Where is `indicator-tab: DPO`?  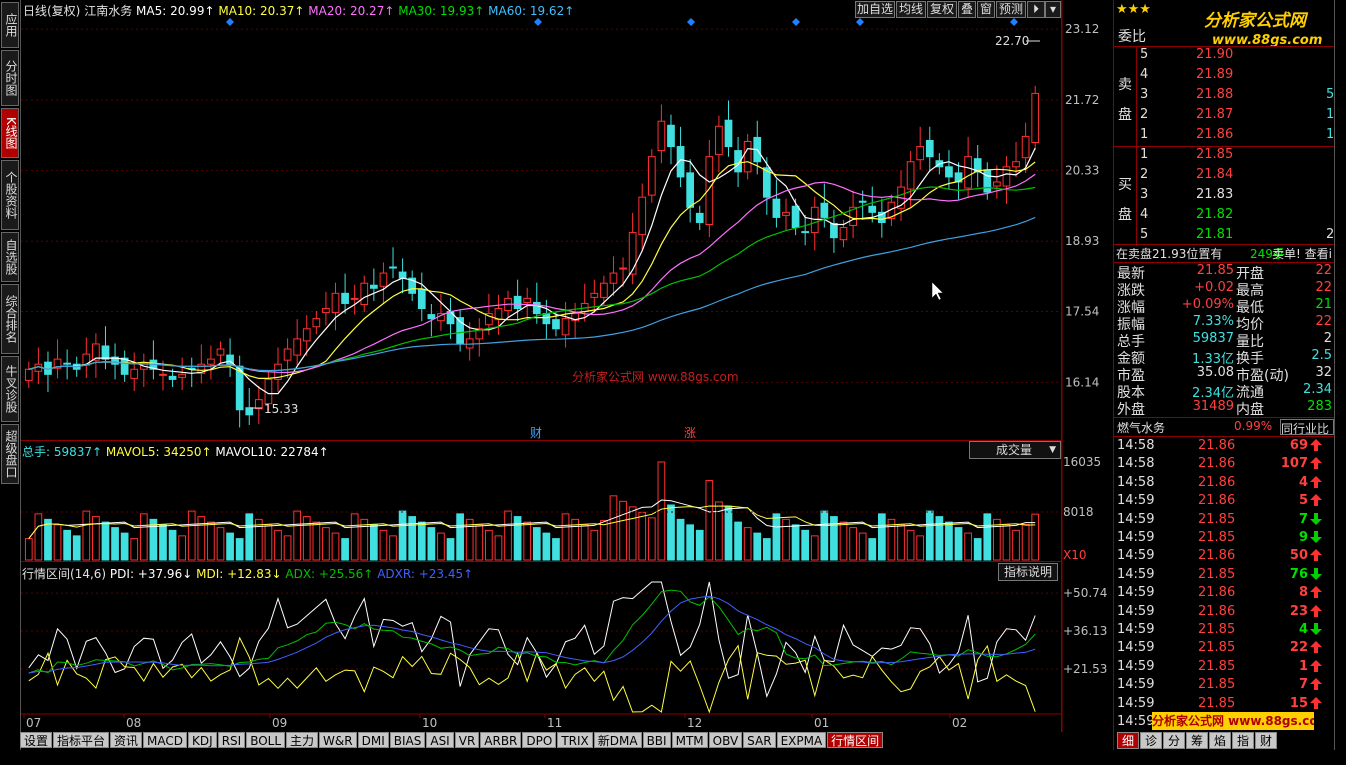 indicator-tab: DPO is located at coordinates (539, 740).